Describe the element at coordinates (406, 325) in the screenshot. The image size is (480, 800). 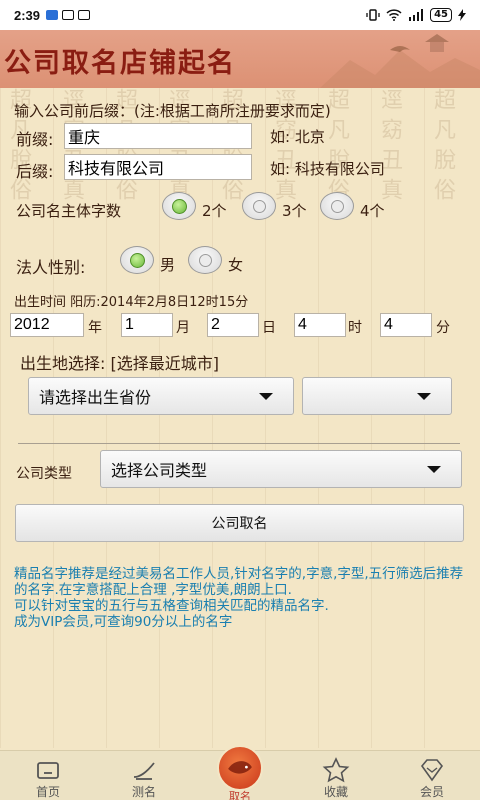
I see `birth-minute-input` at that location.